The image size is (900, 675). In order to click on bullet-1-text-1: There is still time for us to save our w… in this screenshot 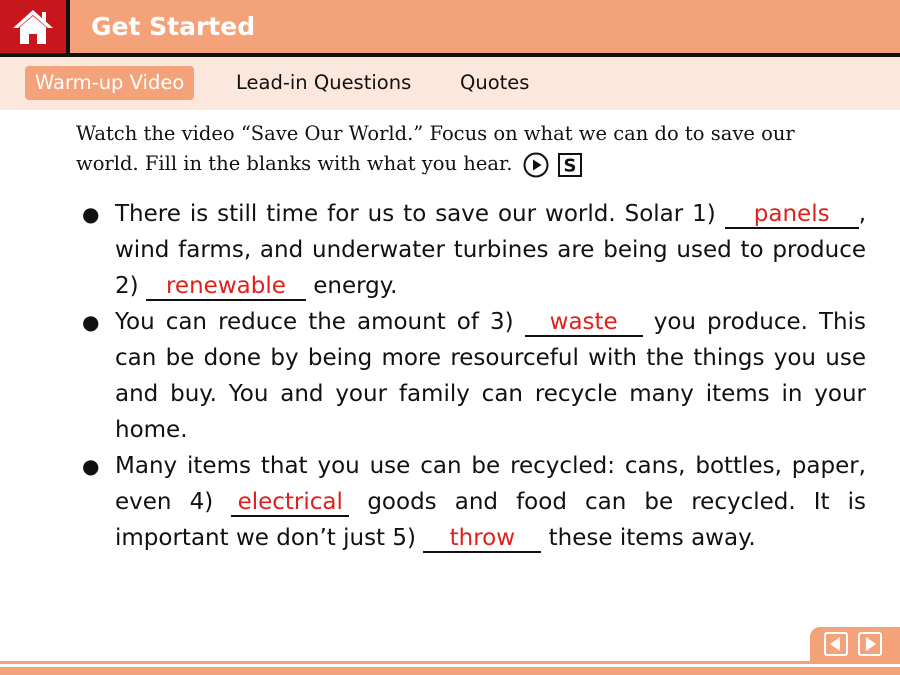, I will do `click(420, 214)`.